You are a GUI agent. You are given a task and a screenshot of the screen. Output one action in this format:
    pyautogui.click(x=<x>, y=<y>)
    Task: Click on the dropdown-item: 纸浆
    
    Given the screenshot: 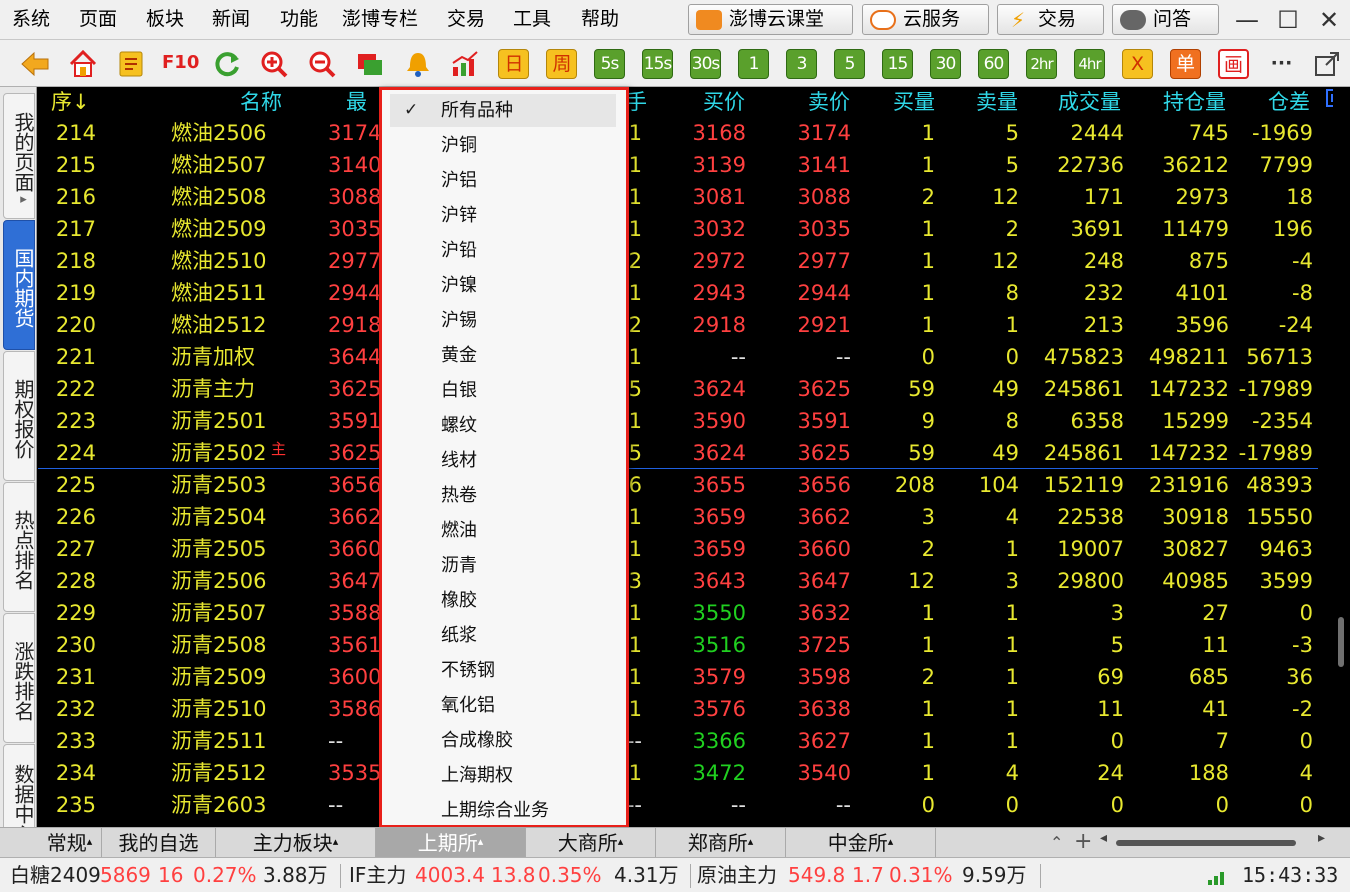 What is the action you would take?
    pyautogui.click(x=503, y=635)
    